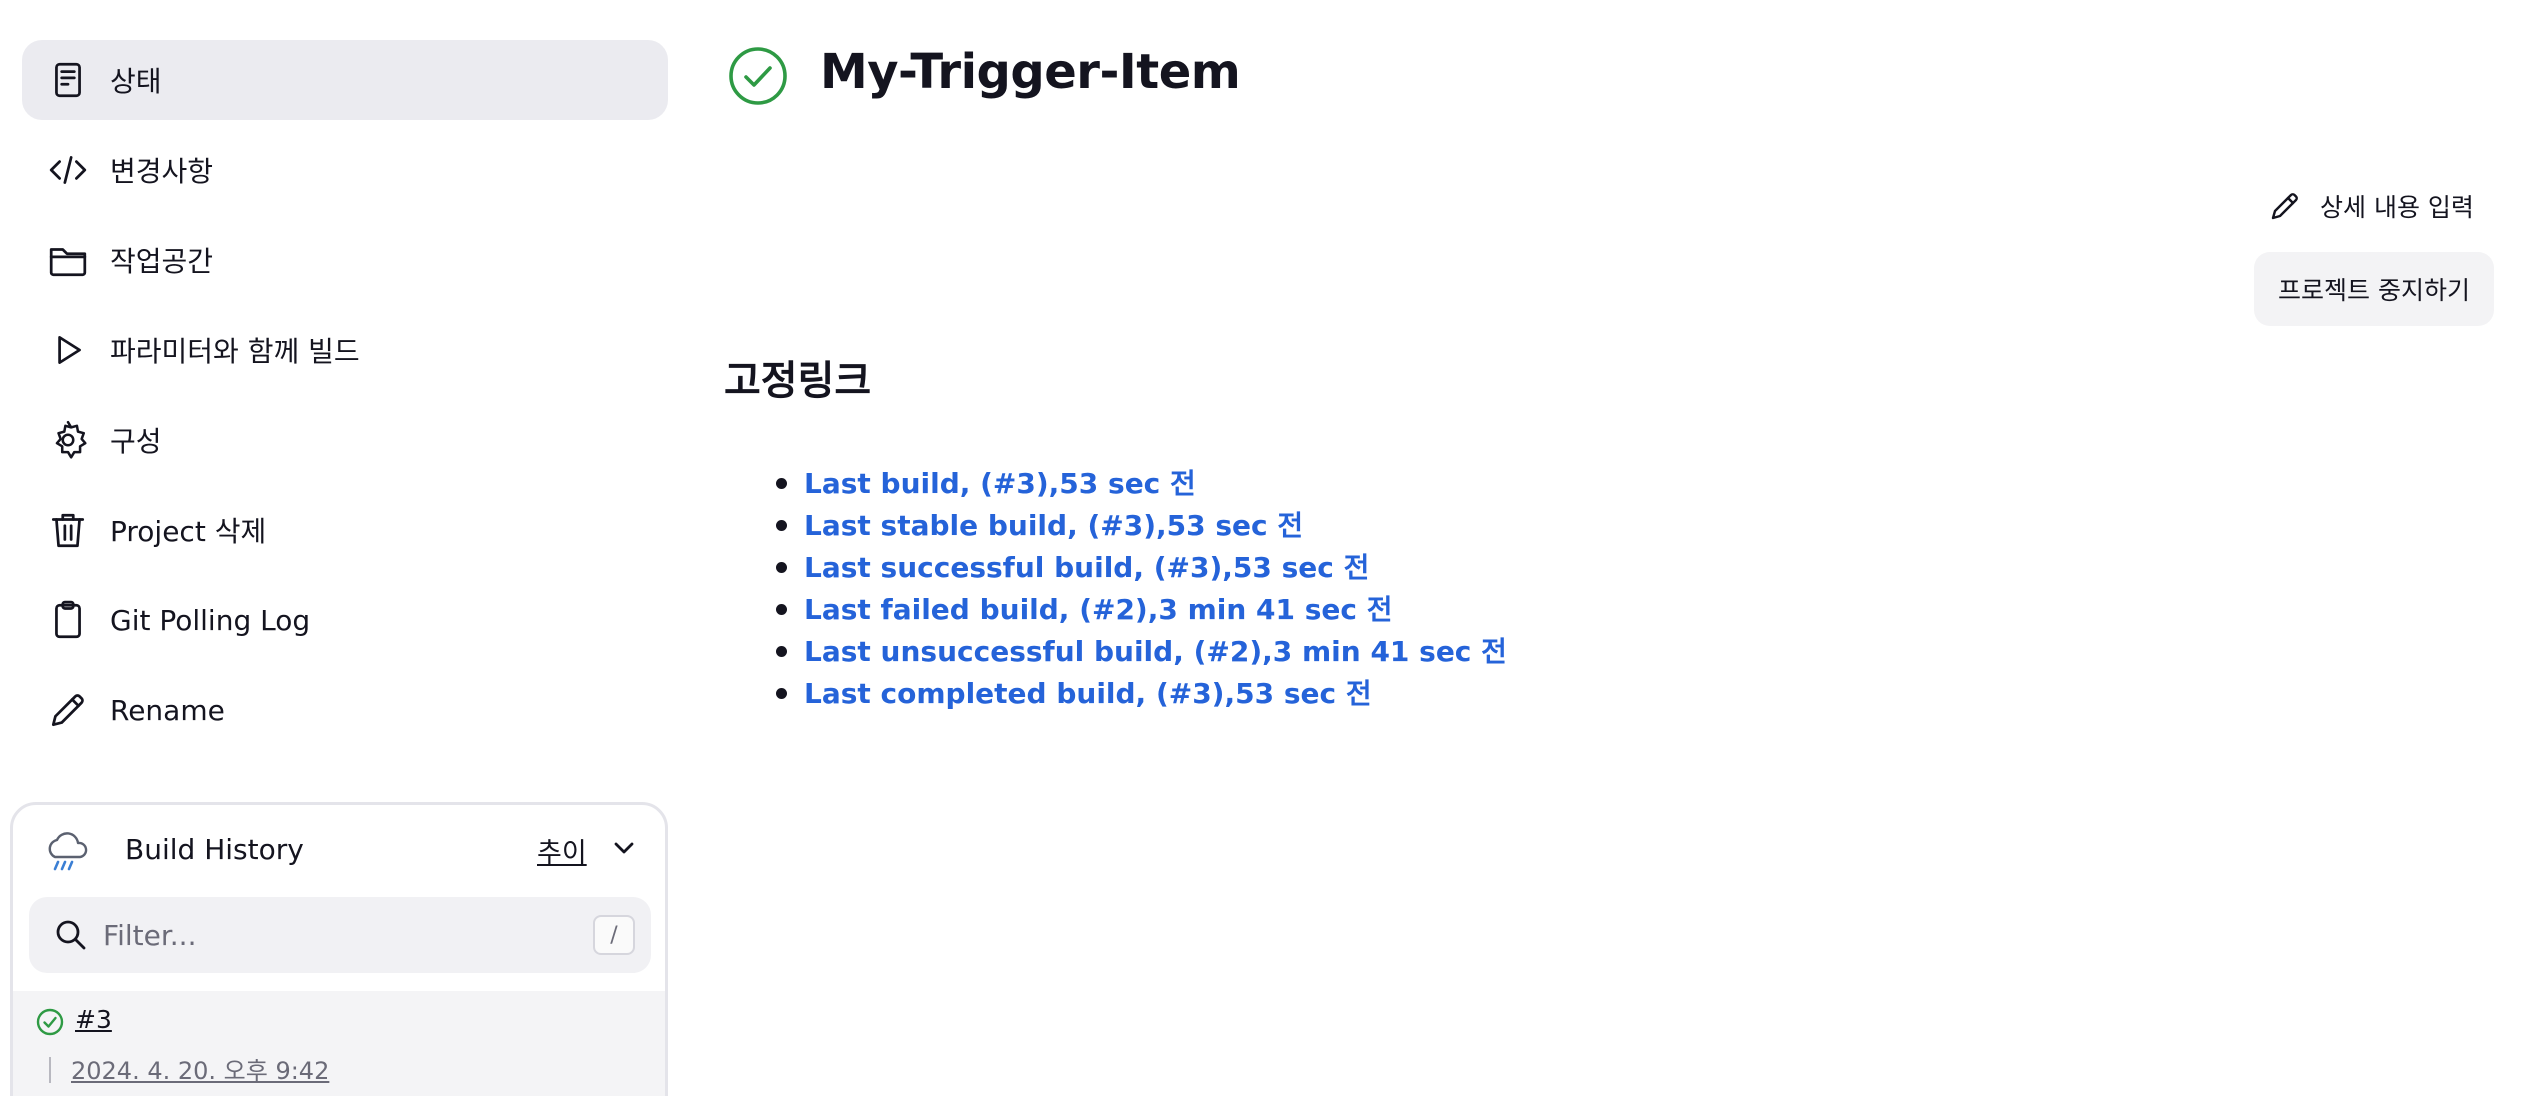 This screenshot has height=1096, width=2524. Describe the element at coordinates (1053, 524) in the screenshot. I see `last-stable-build-link: Last stable build, (#3),53 sec 전` at that location.